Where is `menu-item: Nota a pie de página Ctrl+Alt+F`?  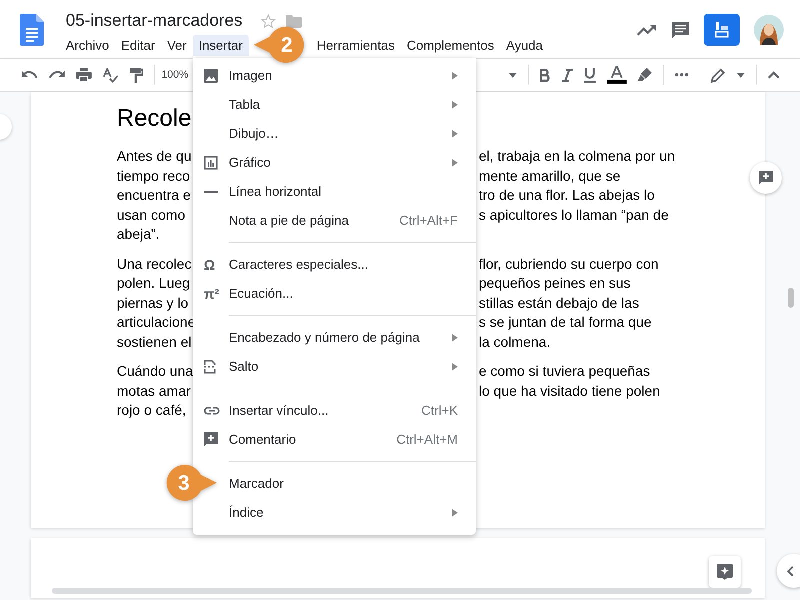 menu-item: Nota a pie de página Ctrl+Alt+F is located at coordinates (334, 220).